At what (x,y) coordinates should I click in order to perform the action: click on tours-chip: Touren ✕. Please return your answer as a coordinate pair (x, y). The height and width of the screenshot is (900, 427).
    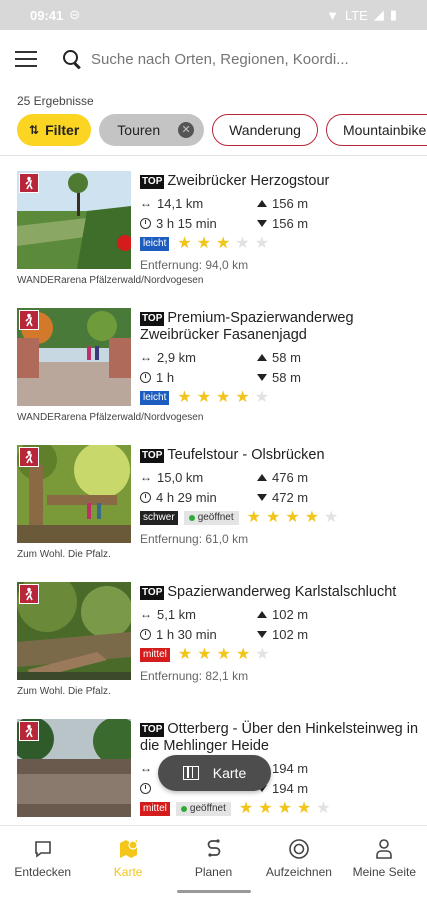
    Looking at the image, I should click on (152, 130).